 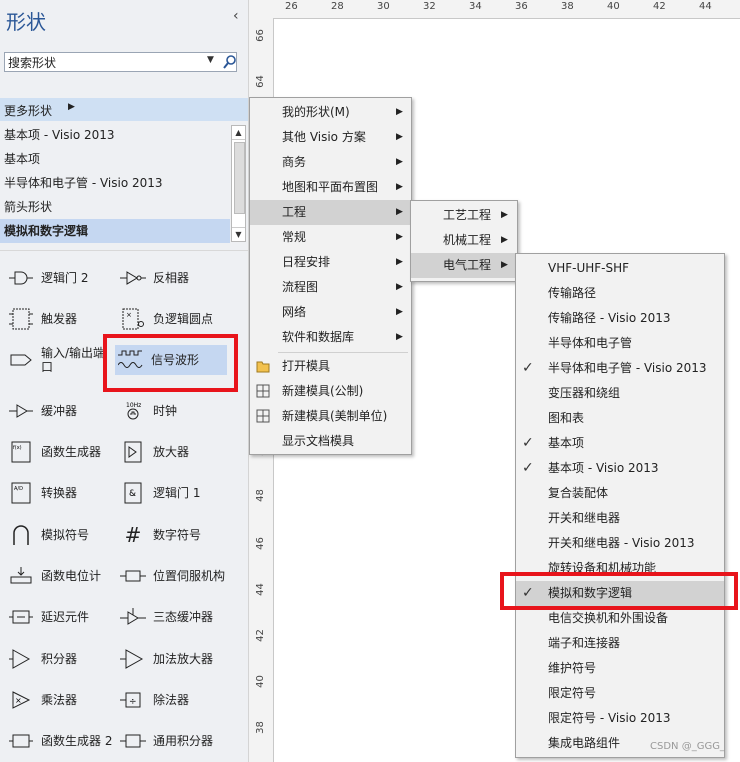 I want to click on menu-item-stencil: 开关和继电器 - Visio 2013, so click(x=620, y=543).